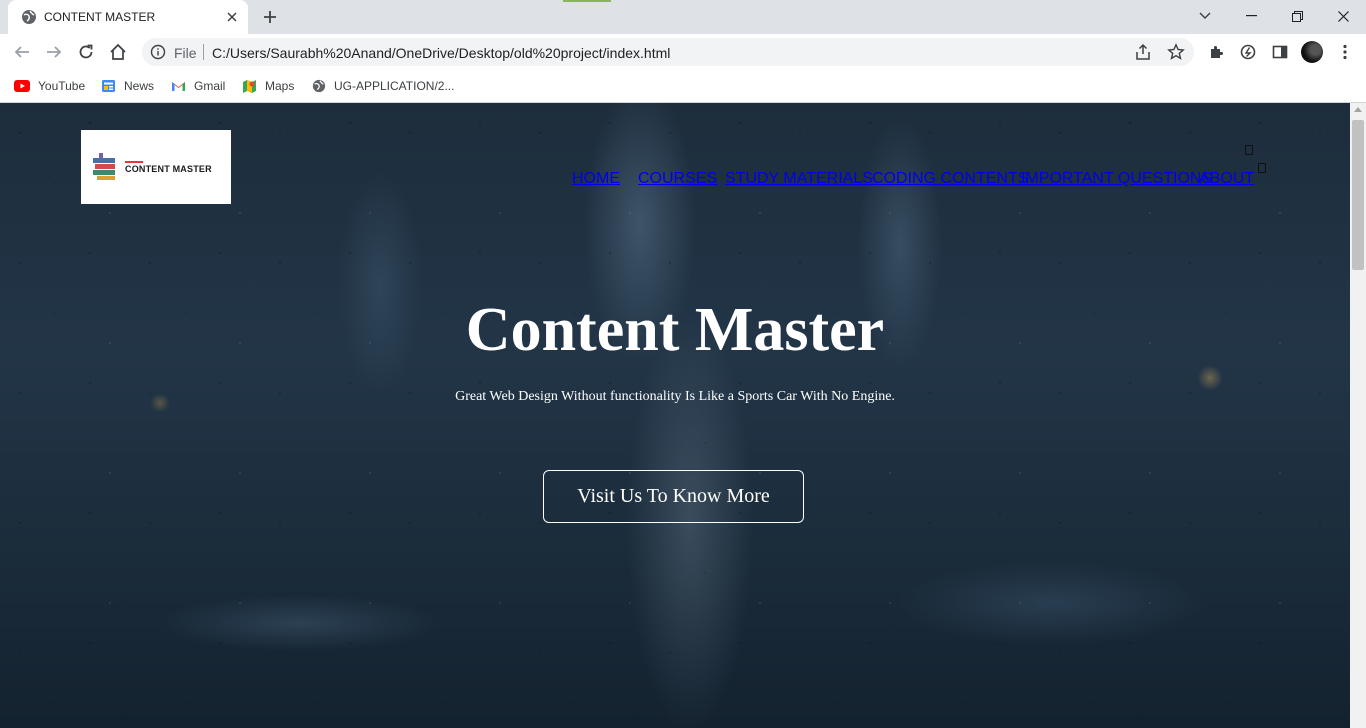 This screenshot has height=728, width=1366. What do you see at coordinates (185, 53) in the screenshot?
I see `url-scheme-label: File` at bounding box center [185, 53].